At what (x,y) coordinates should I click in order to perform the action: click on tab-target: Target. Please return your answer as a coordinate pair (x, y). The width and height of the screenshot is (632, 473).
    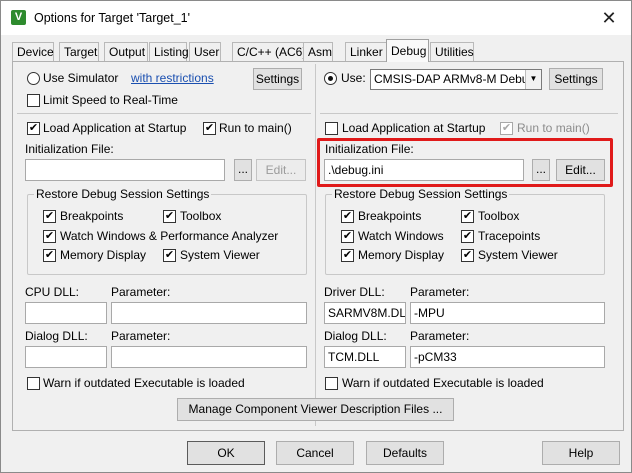
    Looking at the image, I should click on (79, 52).